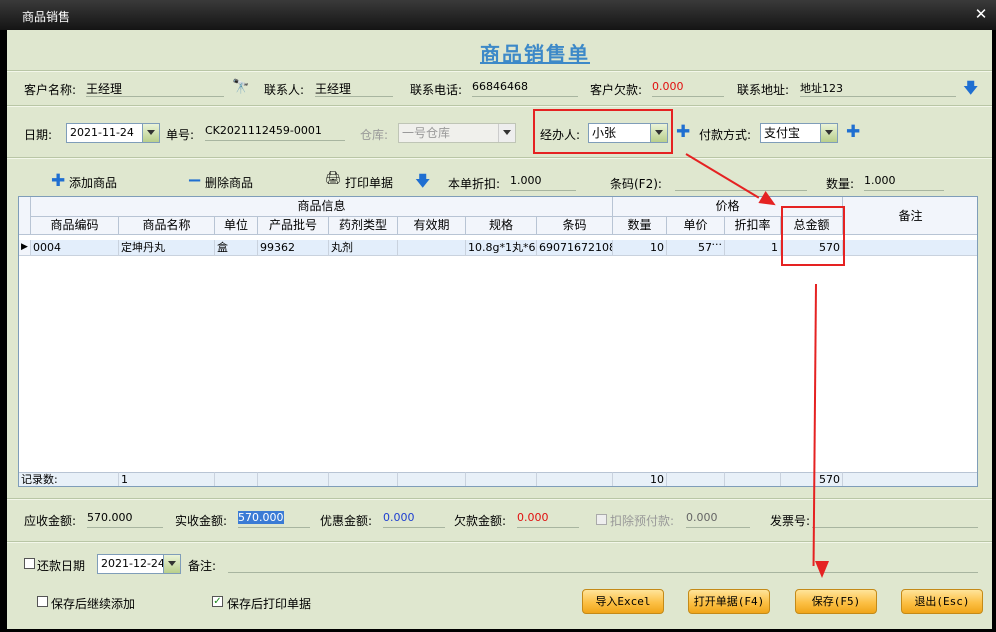 This screenshot has height=632, width=996. What do you see at coordinates (269, 604) in the screenshot?
I see `print-after-save-label: 保存后打印单据` at bounding box center [269, 604].